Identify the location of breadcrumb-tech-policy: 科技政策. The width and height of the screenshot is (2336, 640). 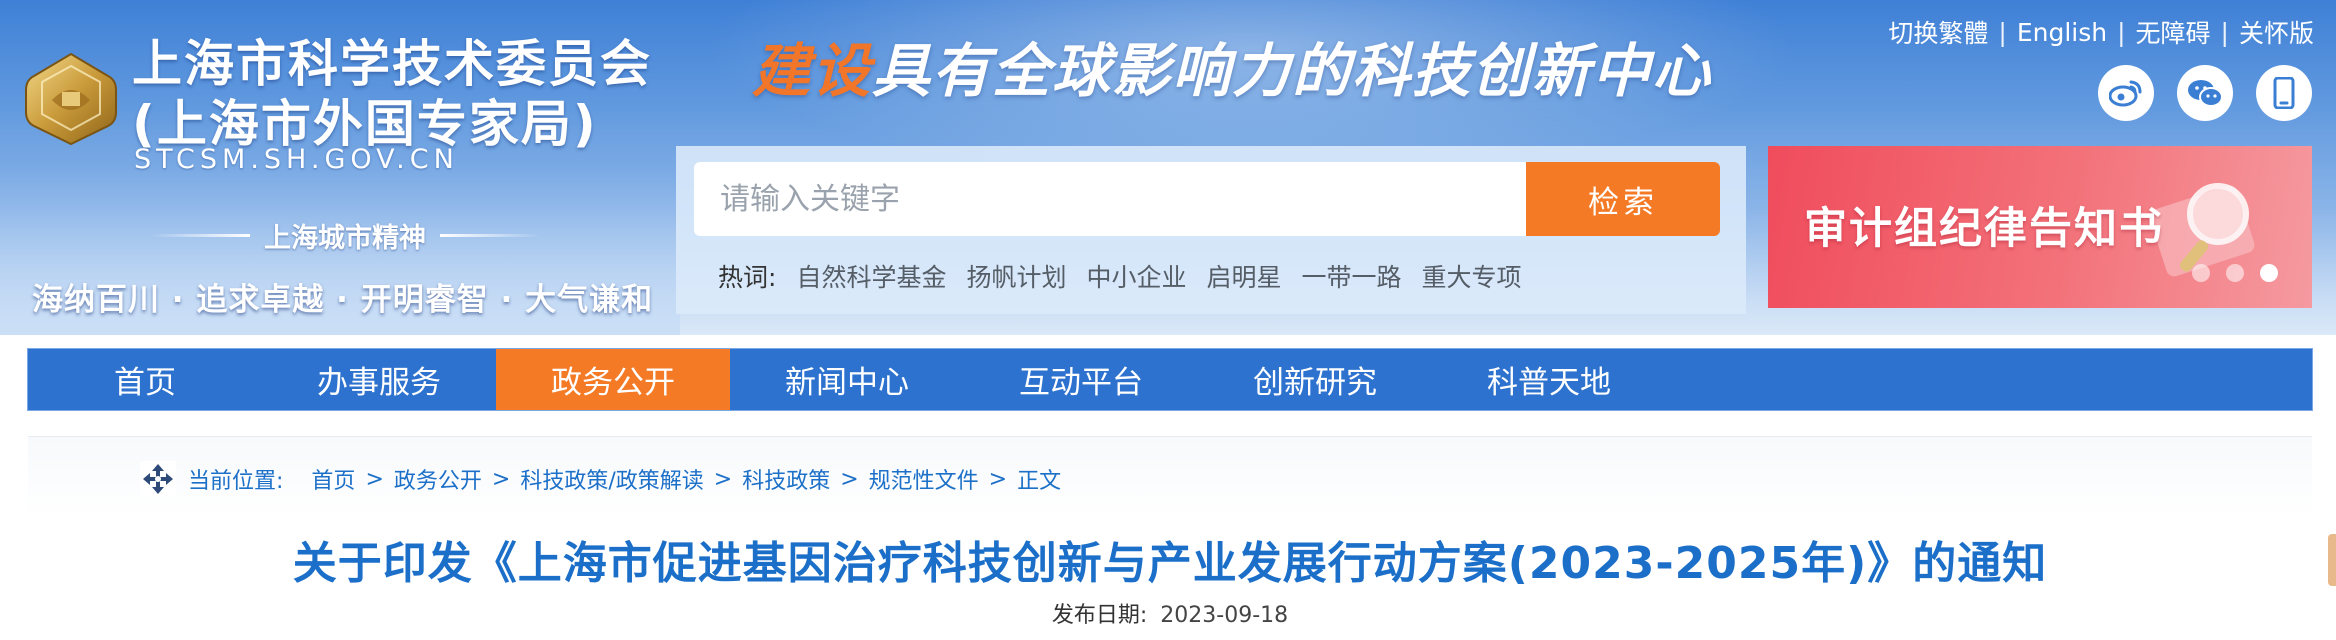
(786, 479).